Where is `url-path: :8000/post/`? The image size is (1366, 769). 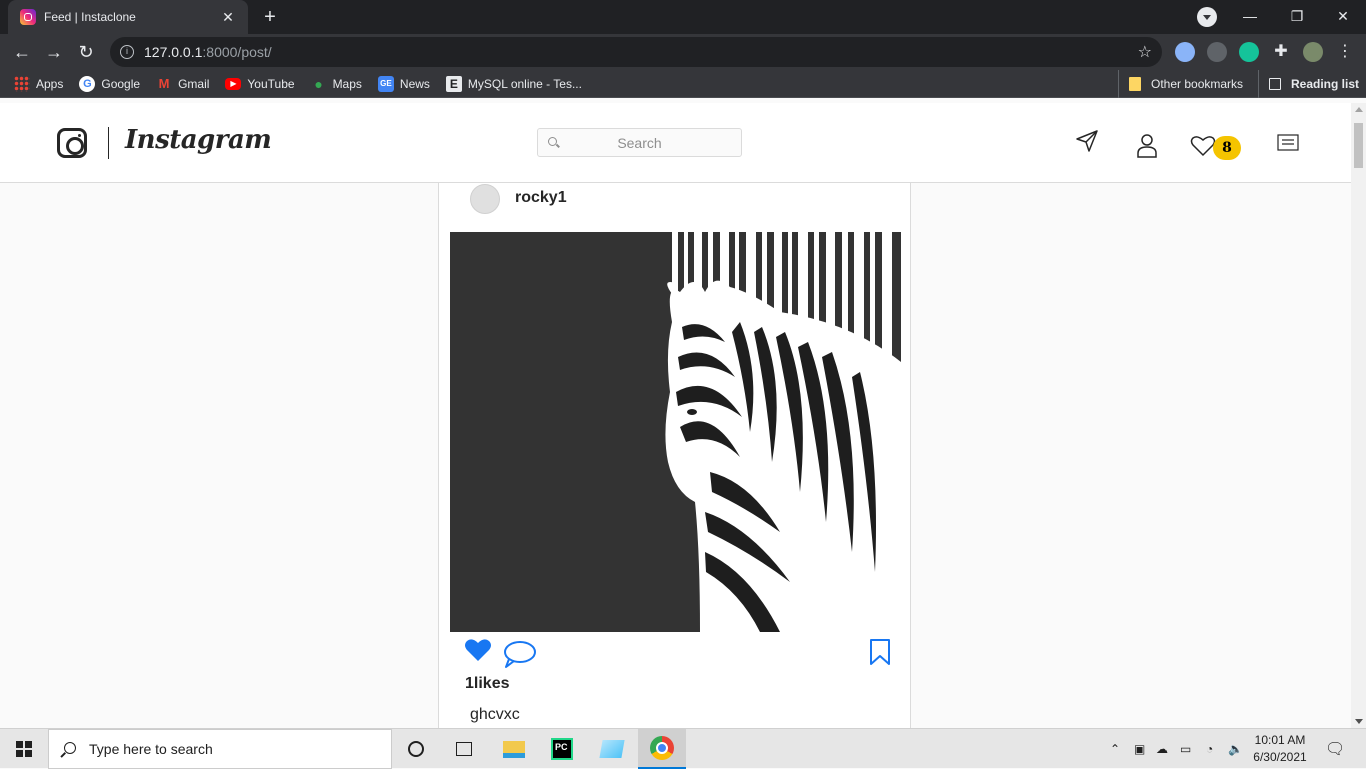
url-path: :8000/post/ is located at coordinates (237, 52).